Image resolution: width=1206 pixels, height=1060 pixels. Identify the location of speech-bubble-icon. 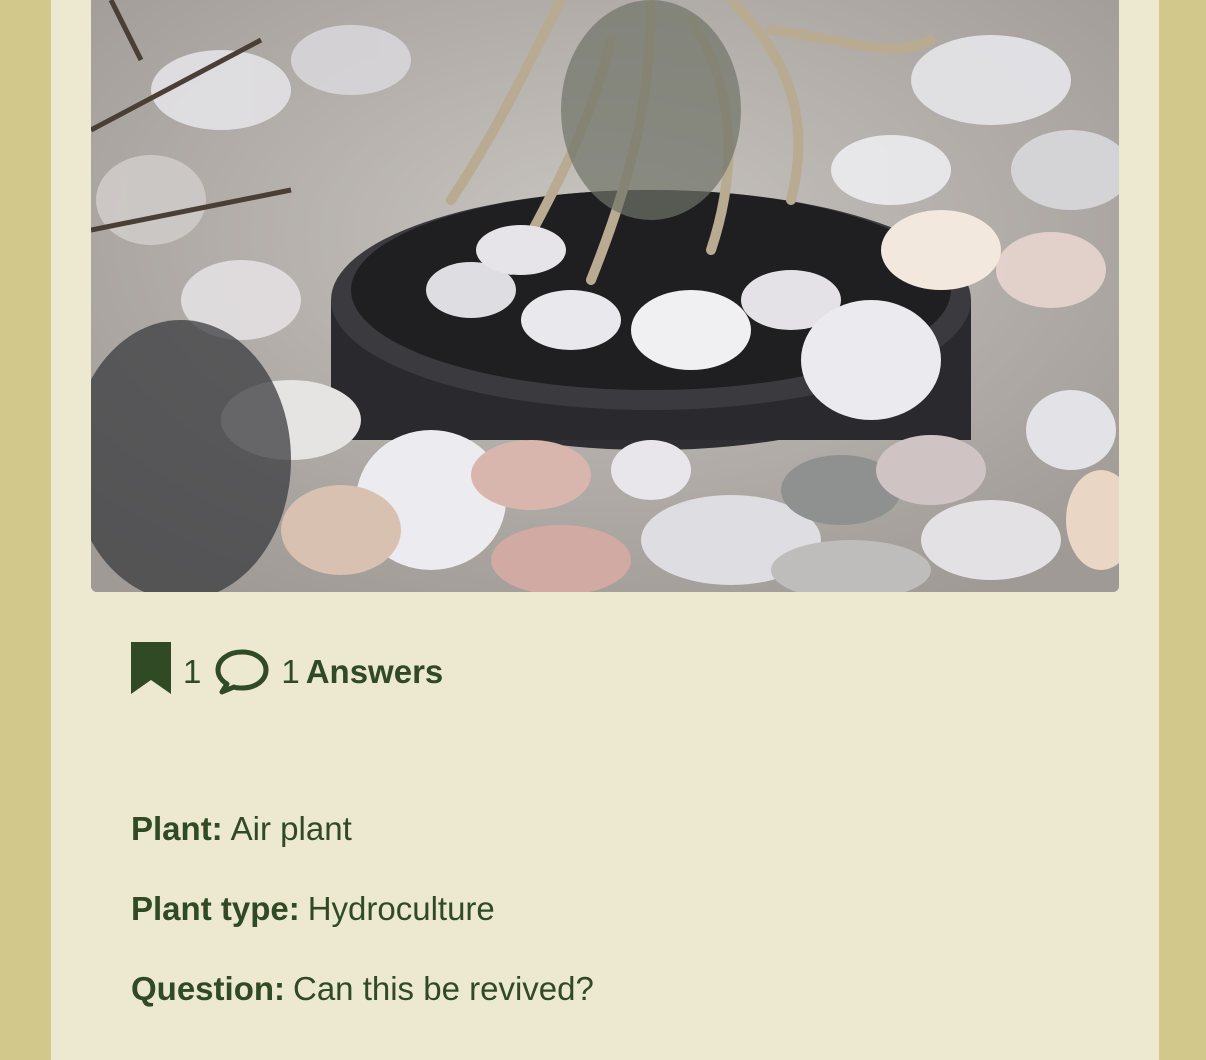
(242, 672).